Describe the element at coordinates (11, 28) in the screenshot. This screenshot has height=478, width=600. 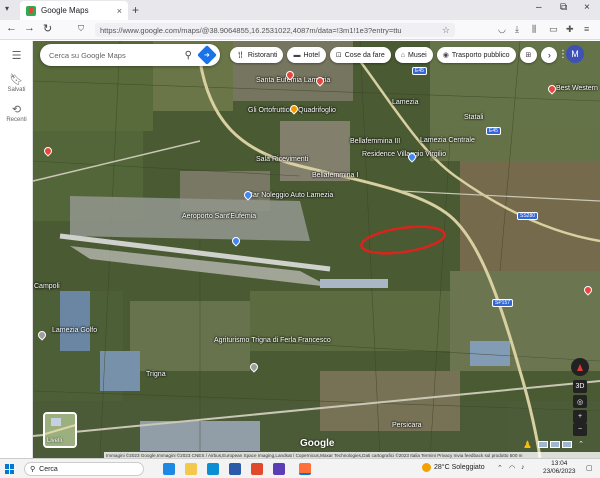
I see `back-arrow-icon: ←` at that location.